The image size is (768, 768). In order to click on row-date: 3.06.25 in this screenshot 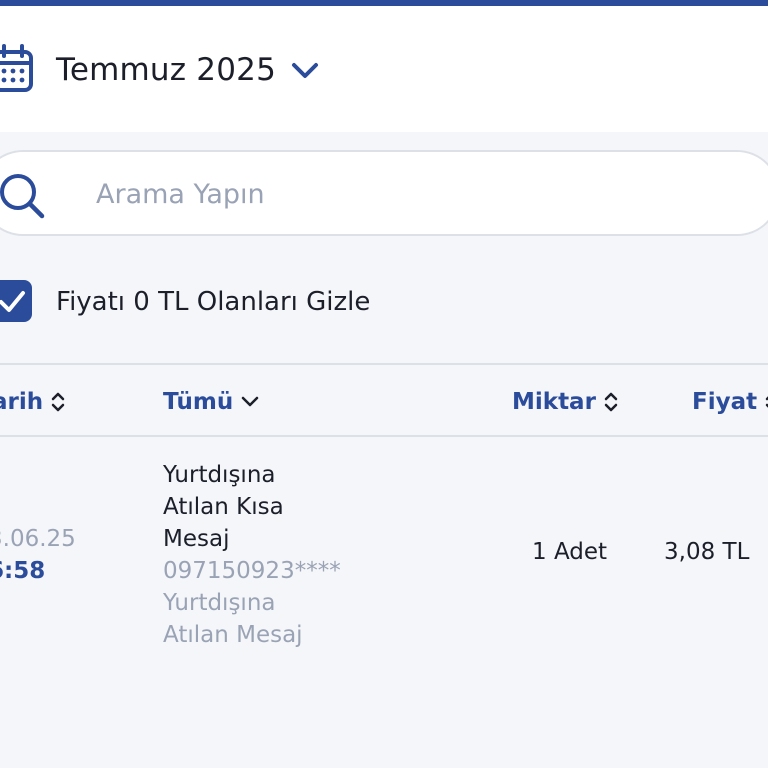, I will do `click(38, 539)`.